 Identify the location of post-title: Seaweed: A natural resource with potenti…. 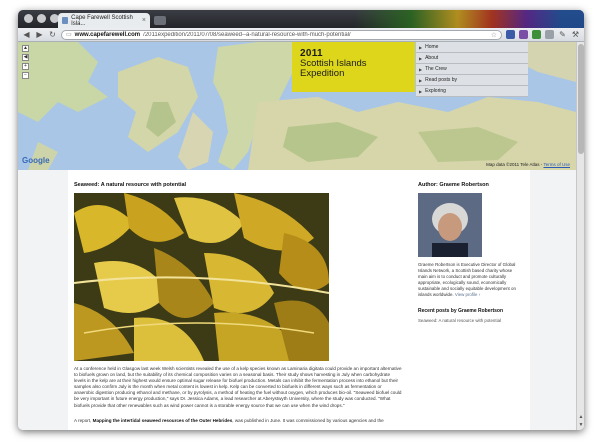
(130, 185).